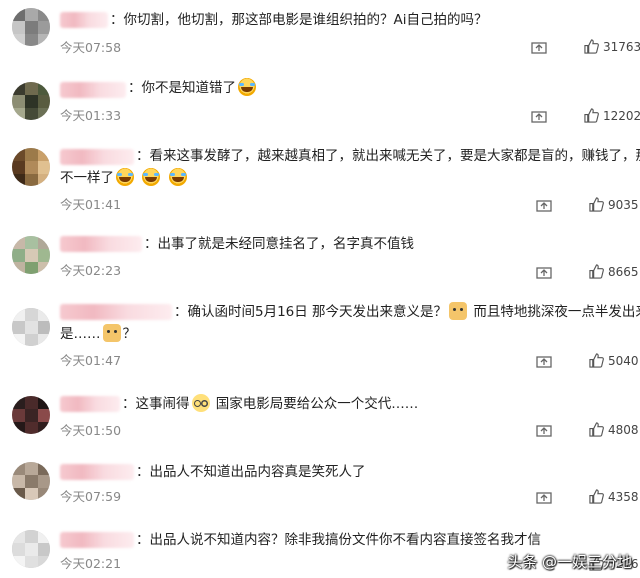 Image resolution: width=640 pixels, height=578 pixels. I want to click on comment-time: 今天07:59, so click(91, 496).